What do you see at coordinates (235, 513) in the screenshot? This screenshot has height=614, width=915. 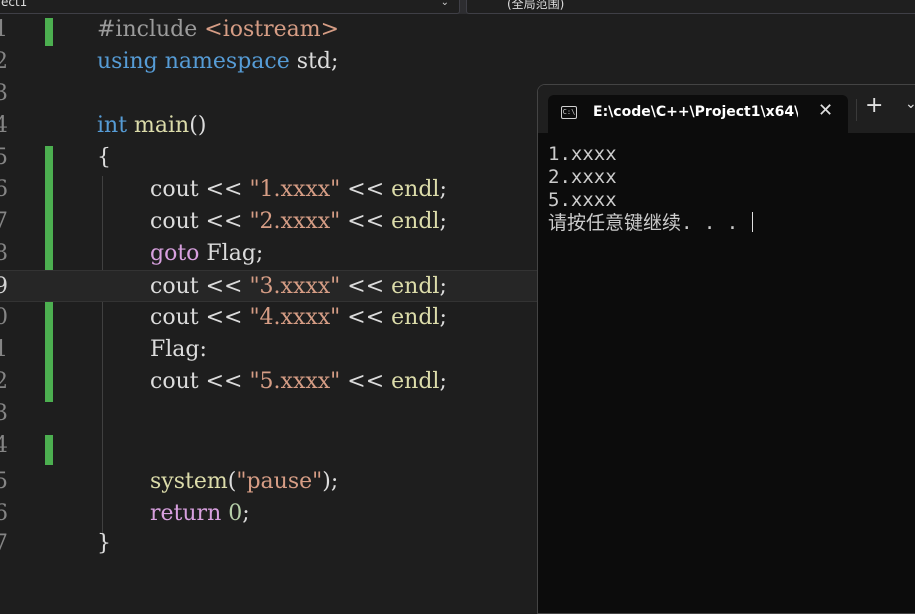 I see `number-literal: 0` at bounding box center [235, 513].